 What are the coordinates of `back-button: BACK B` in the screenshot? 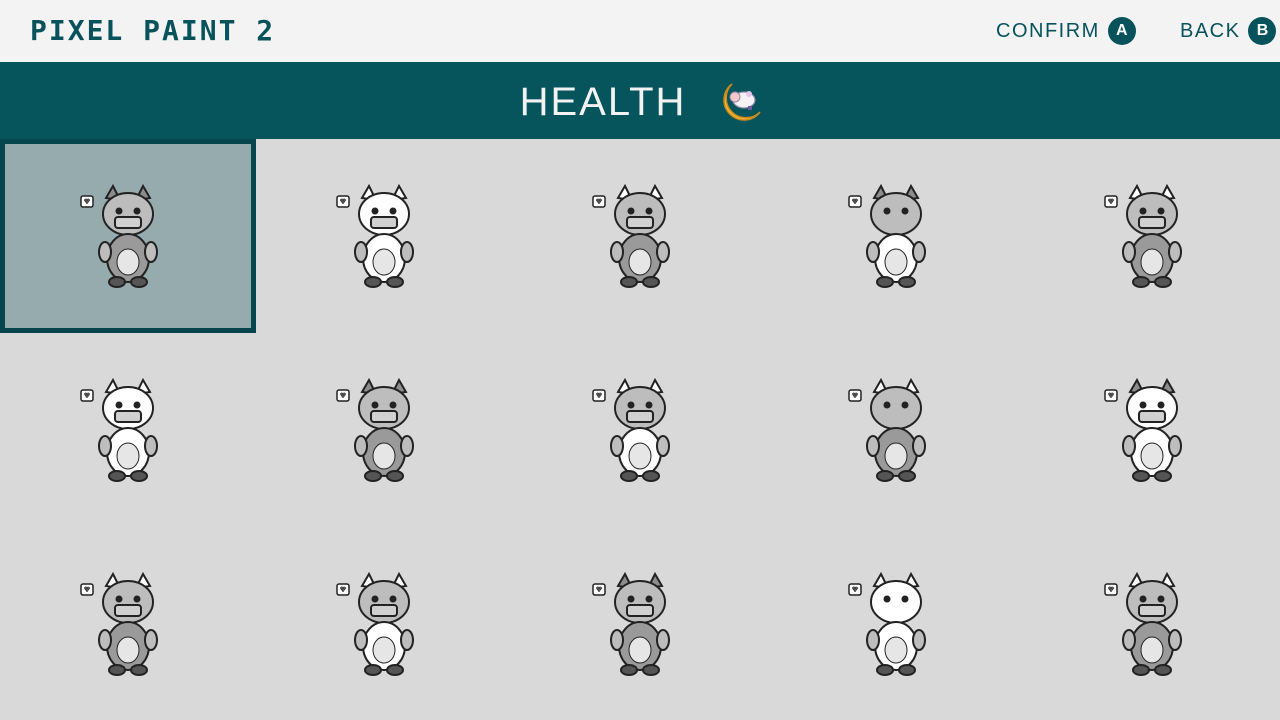 It's located at (1228, 31).